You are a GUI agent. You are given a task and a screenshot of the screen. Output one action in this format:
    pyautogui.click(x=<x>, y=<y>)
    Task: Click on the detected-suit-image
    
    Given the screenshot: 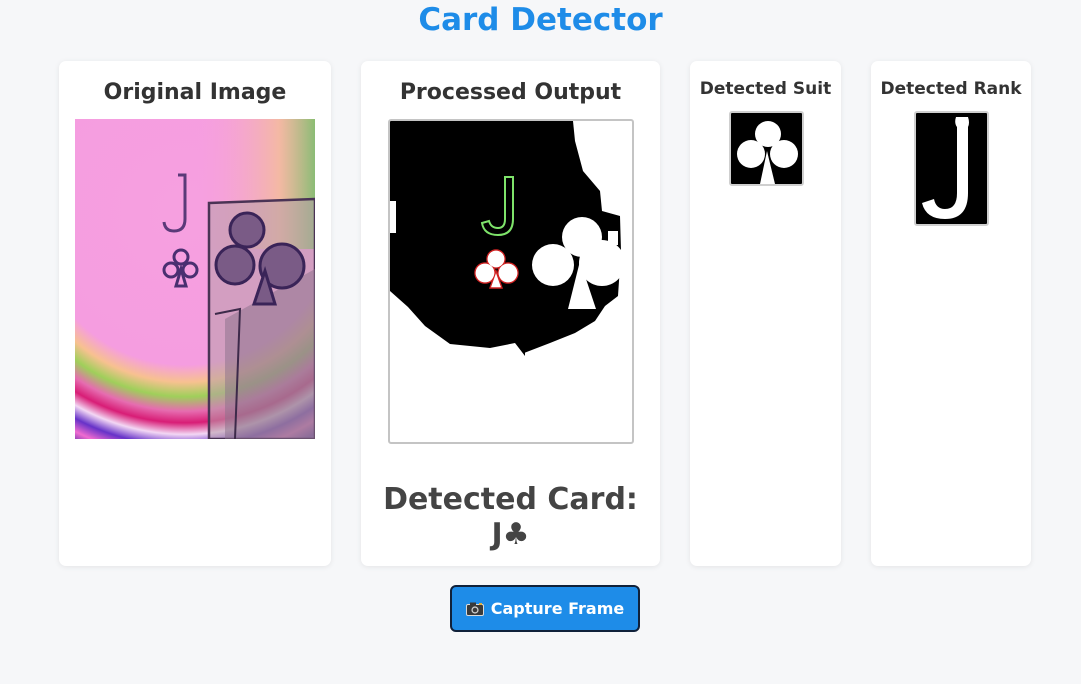 What is the action you would take?
    pyautogui.click(x=766, y=148)
    